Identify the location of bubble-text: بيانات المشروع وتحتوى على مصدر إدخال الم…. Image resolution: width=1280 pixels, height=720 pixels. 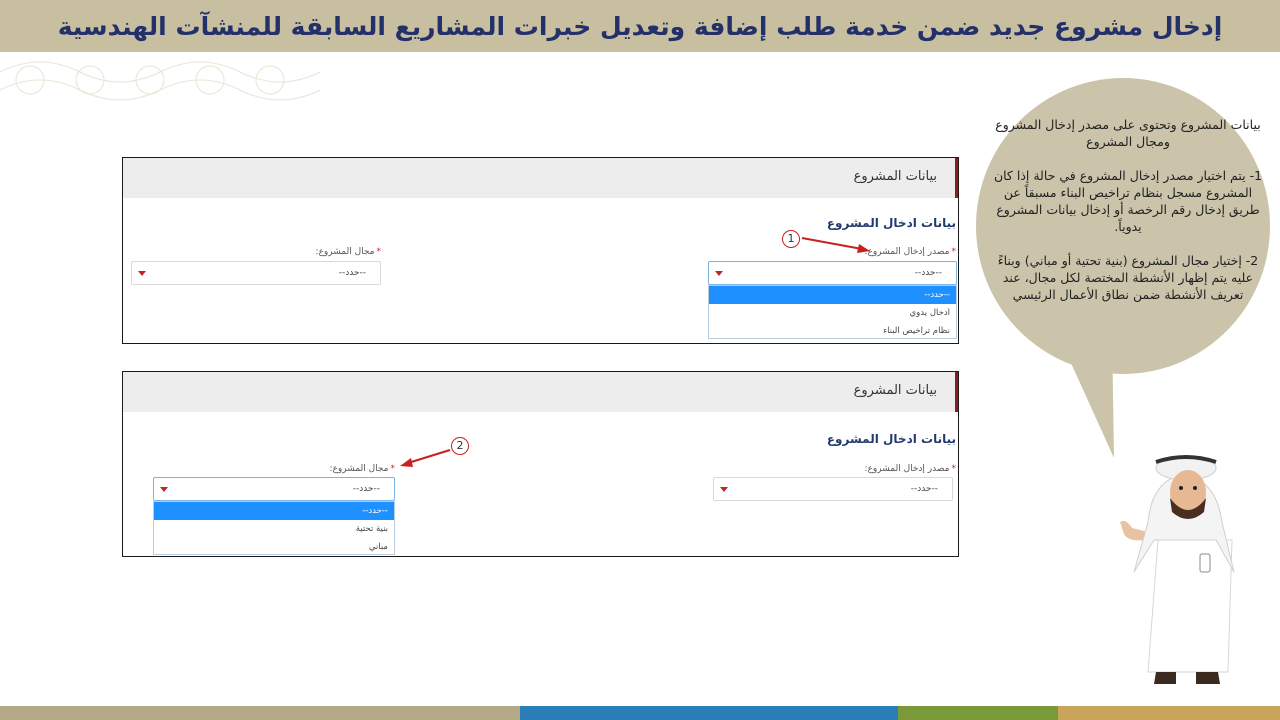
(1128, 218).